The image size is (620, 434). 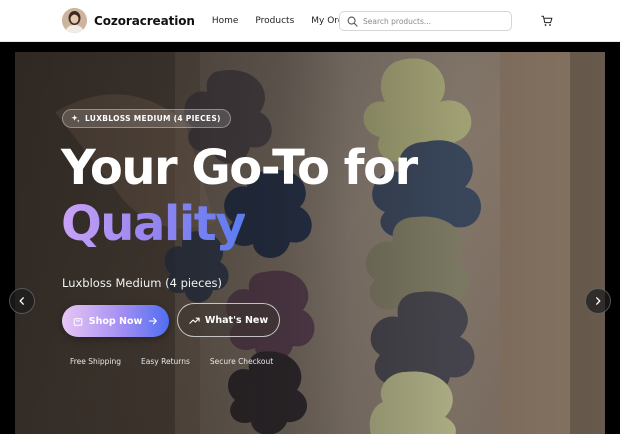 What do you see at coordinates (153, 321) in the screenshot?
I see `arrow-right-icon` at bounding box center [153, 321].